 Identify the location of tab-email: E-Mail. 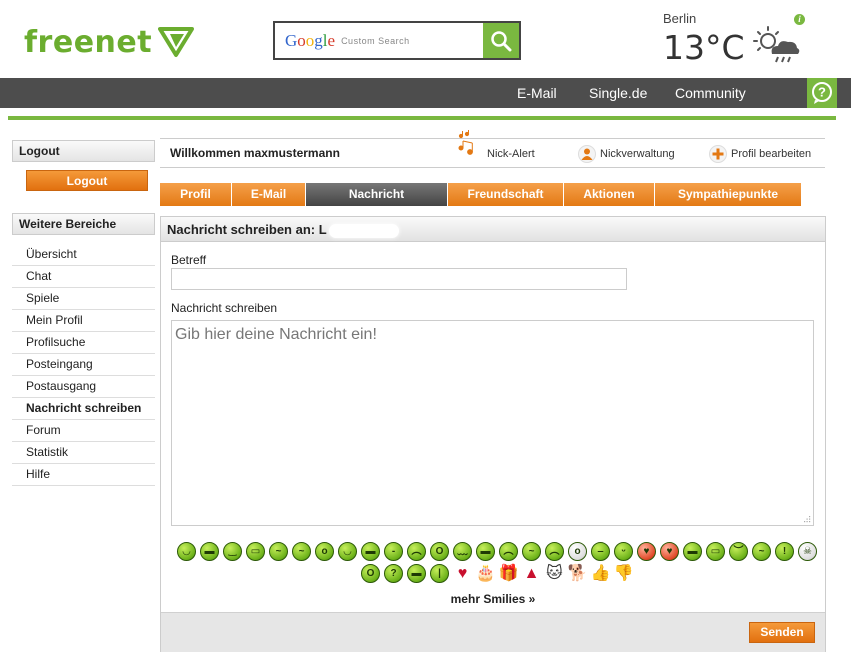
(269, 194).